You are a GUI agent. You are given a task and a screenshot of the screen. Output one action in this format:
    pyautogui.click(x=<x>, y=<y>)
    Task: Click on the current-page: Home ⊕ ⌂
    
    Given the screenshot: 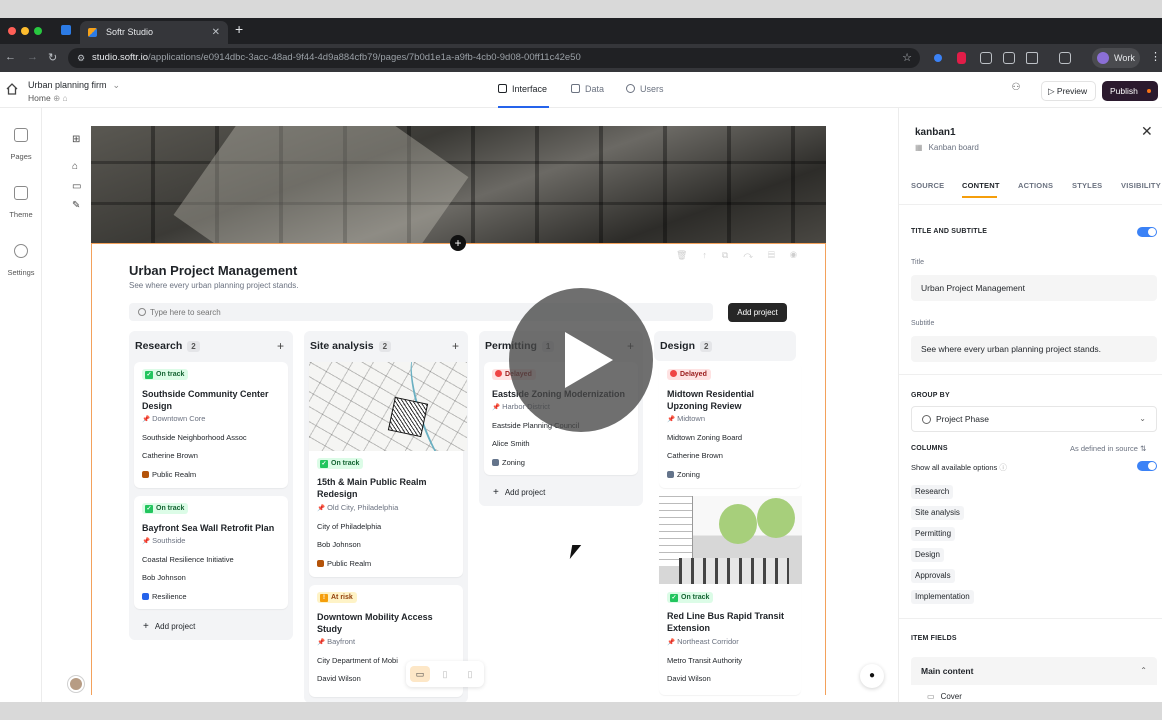 What is the action you would take?
    pyautogui.click(x=48, y=98)
    